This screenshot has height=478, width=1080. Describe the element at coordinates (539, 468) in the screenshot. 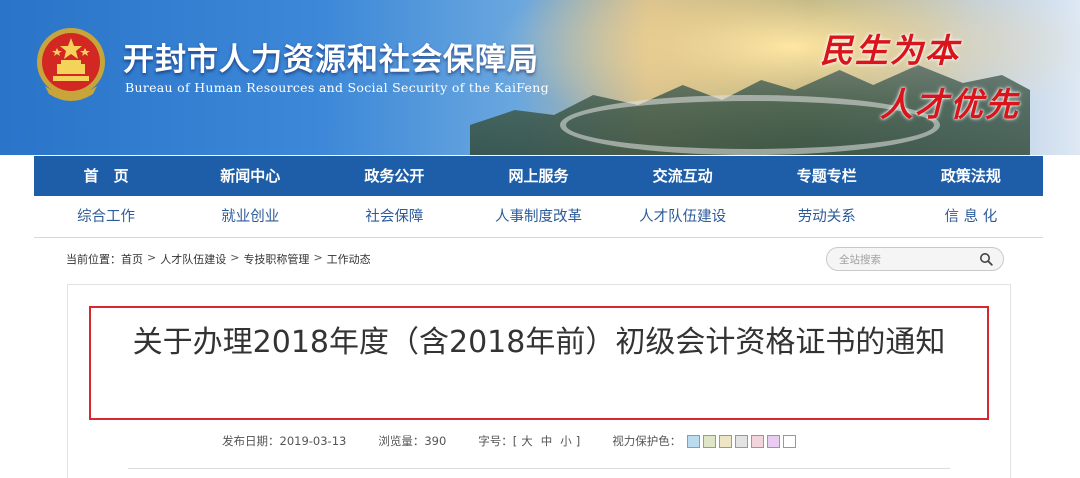

I see `article-divider` at that location.